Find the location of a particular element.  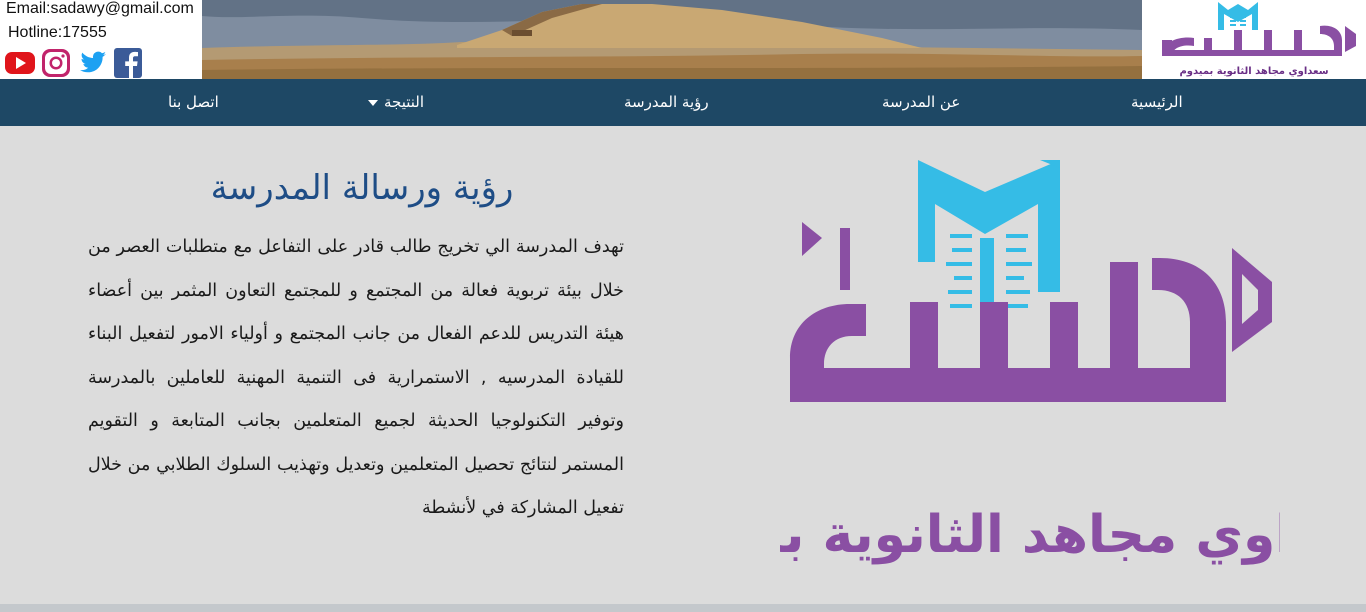

instagram-icon is located at coordinates (56, 63).